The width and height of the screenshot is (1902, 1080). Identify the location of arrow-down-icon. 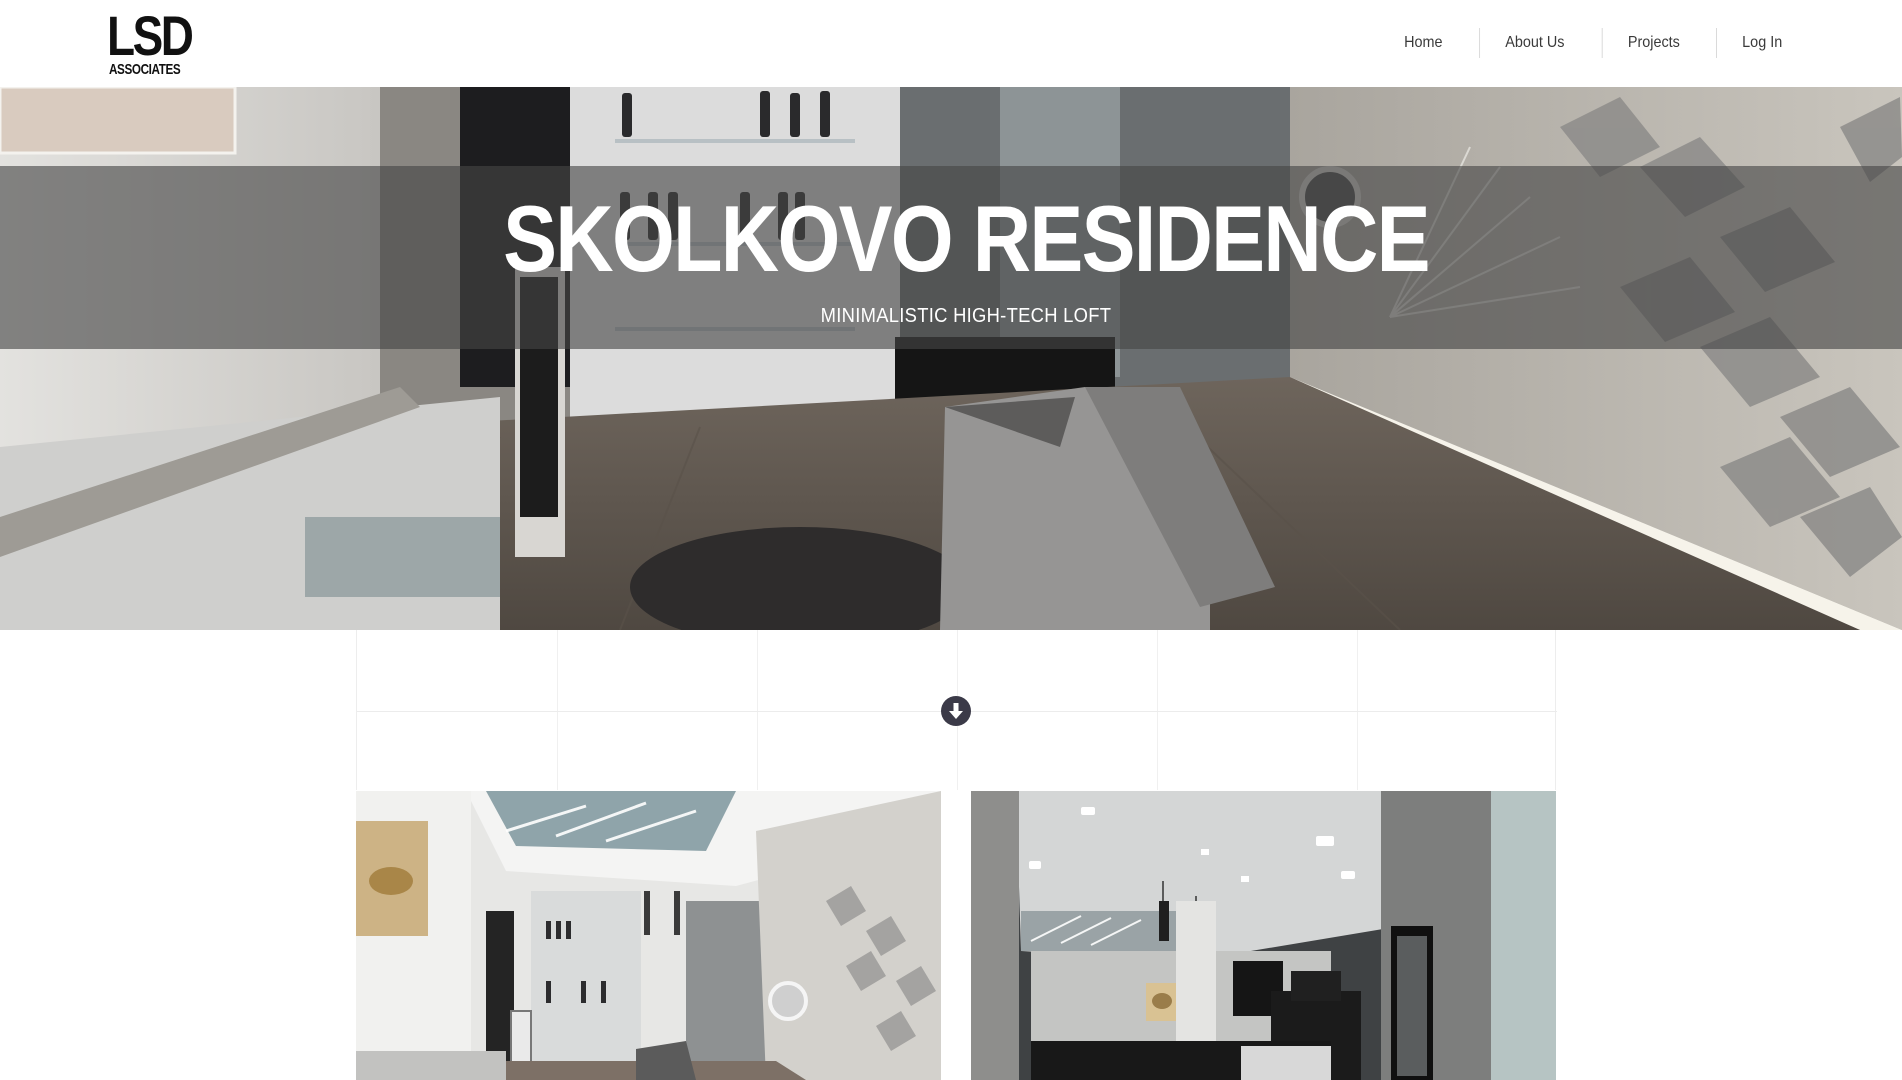
(956, 711).